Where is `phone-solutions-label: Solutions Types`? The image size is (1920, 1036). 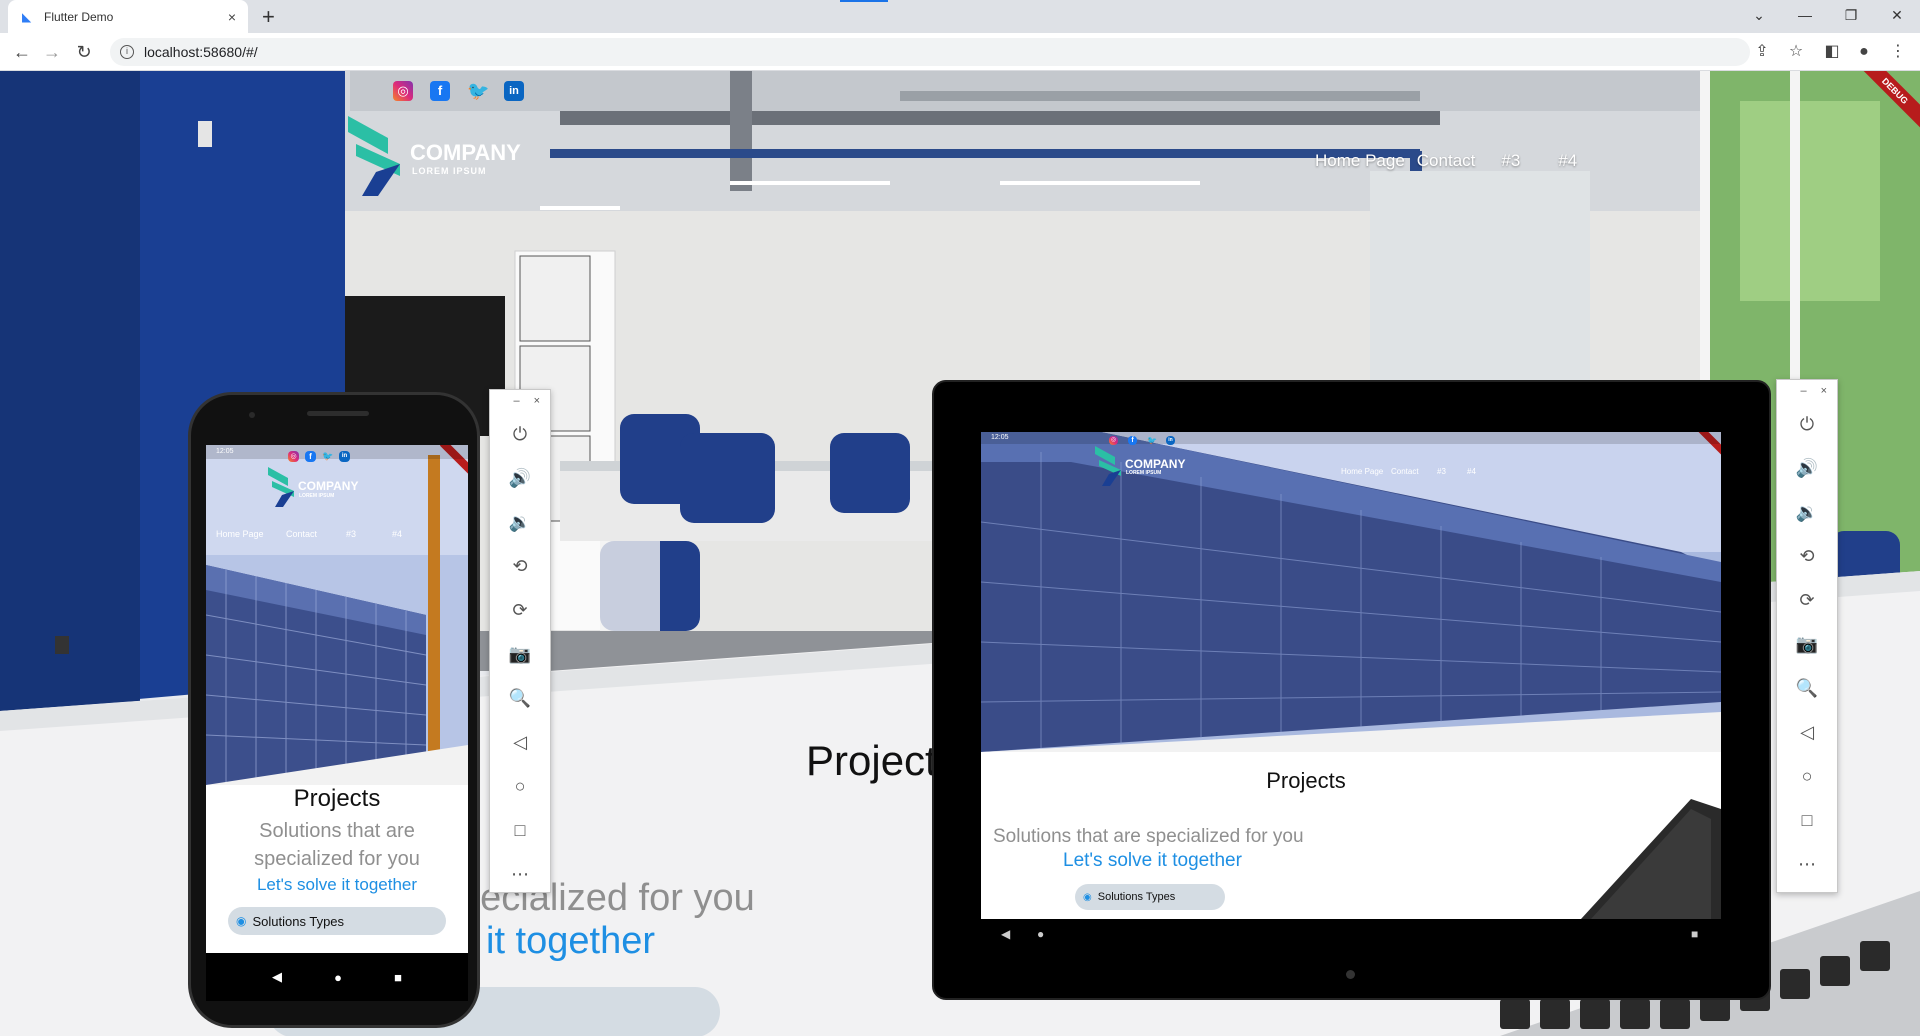
phone-solutions-label: Solutions Types is located at coordinates (298, 921).